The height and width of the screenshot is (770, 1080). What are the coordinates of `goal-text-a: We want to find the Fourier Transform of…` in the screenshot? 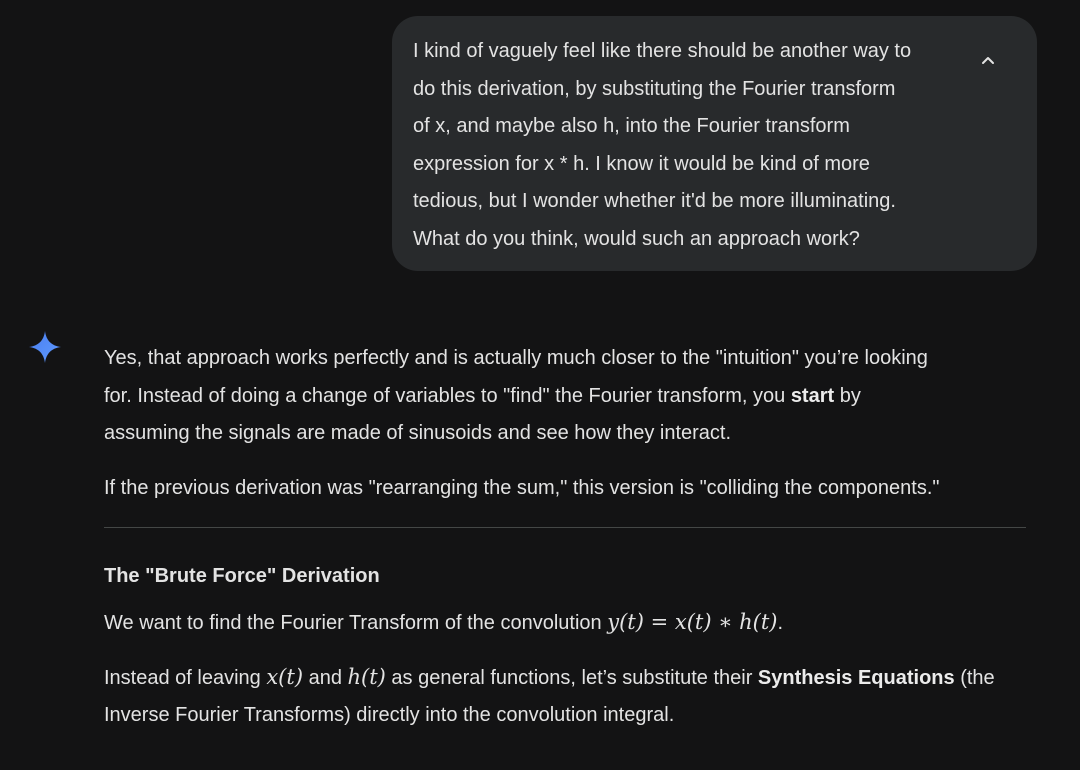 It's located at (356, 623).